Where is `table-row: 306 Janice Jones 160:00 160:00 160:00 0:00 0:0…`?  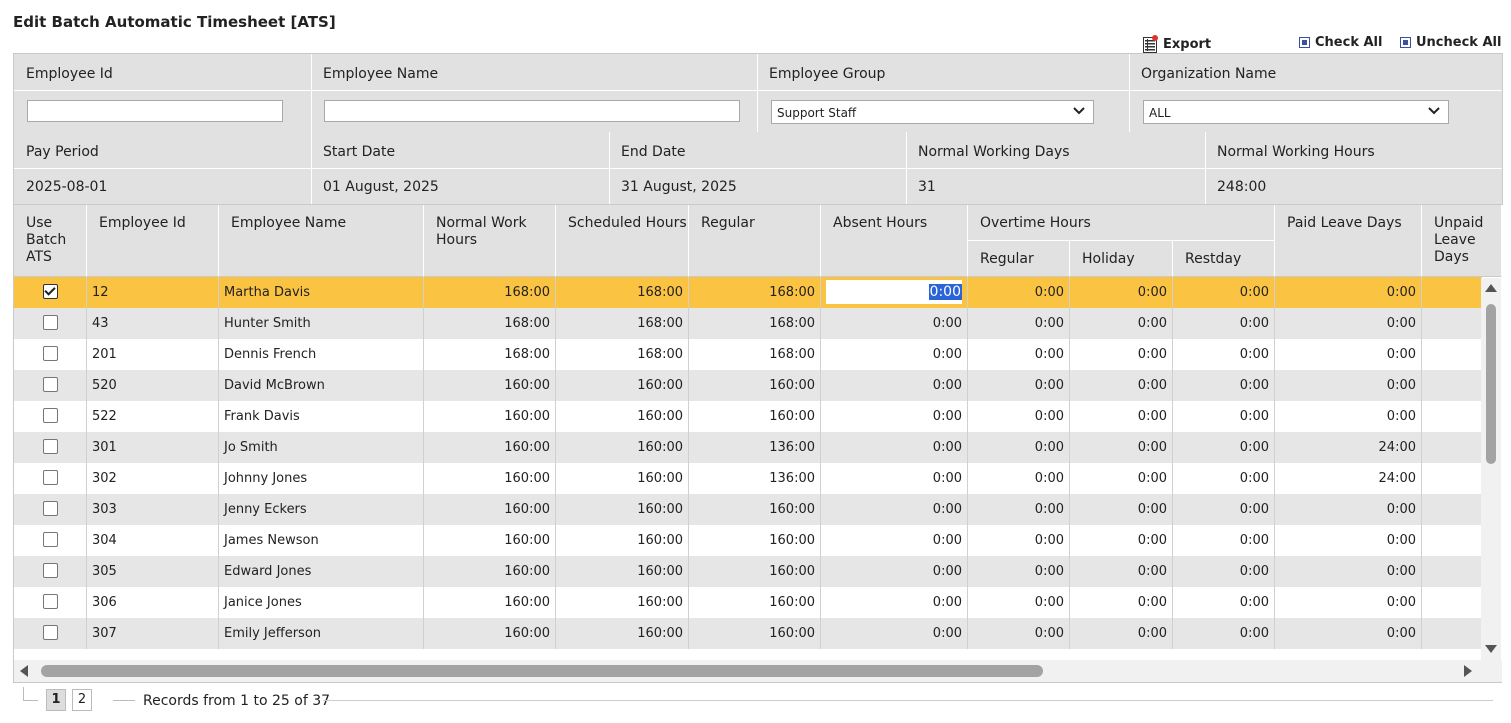 table-row: 306 Janice Jones 160:00 160:00 160:00 0:00 0:0… is located at coordinates (748, 602).